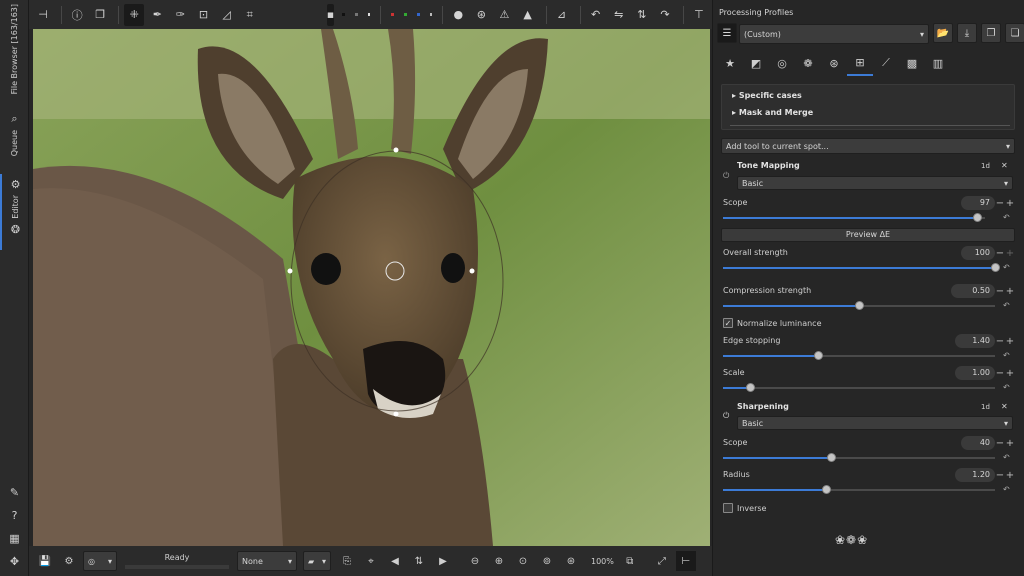 This screenshot has height=576, width=1024. Describe the element at coordinates (77, 15) in the screenshot. I see `info-icon: ⓘ` at that location.